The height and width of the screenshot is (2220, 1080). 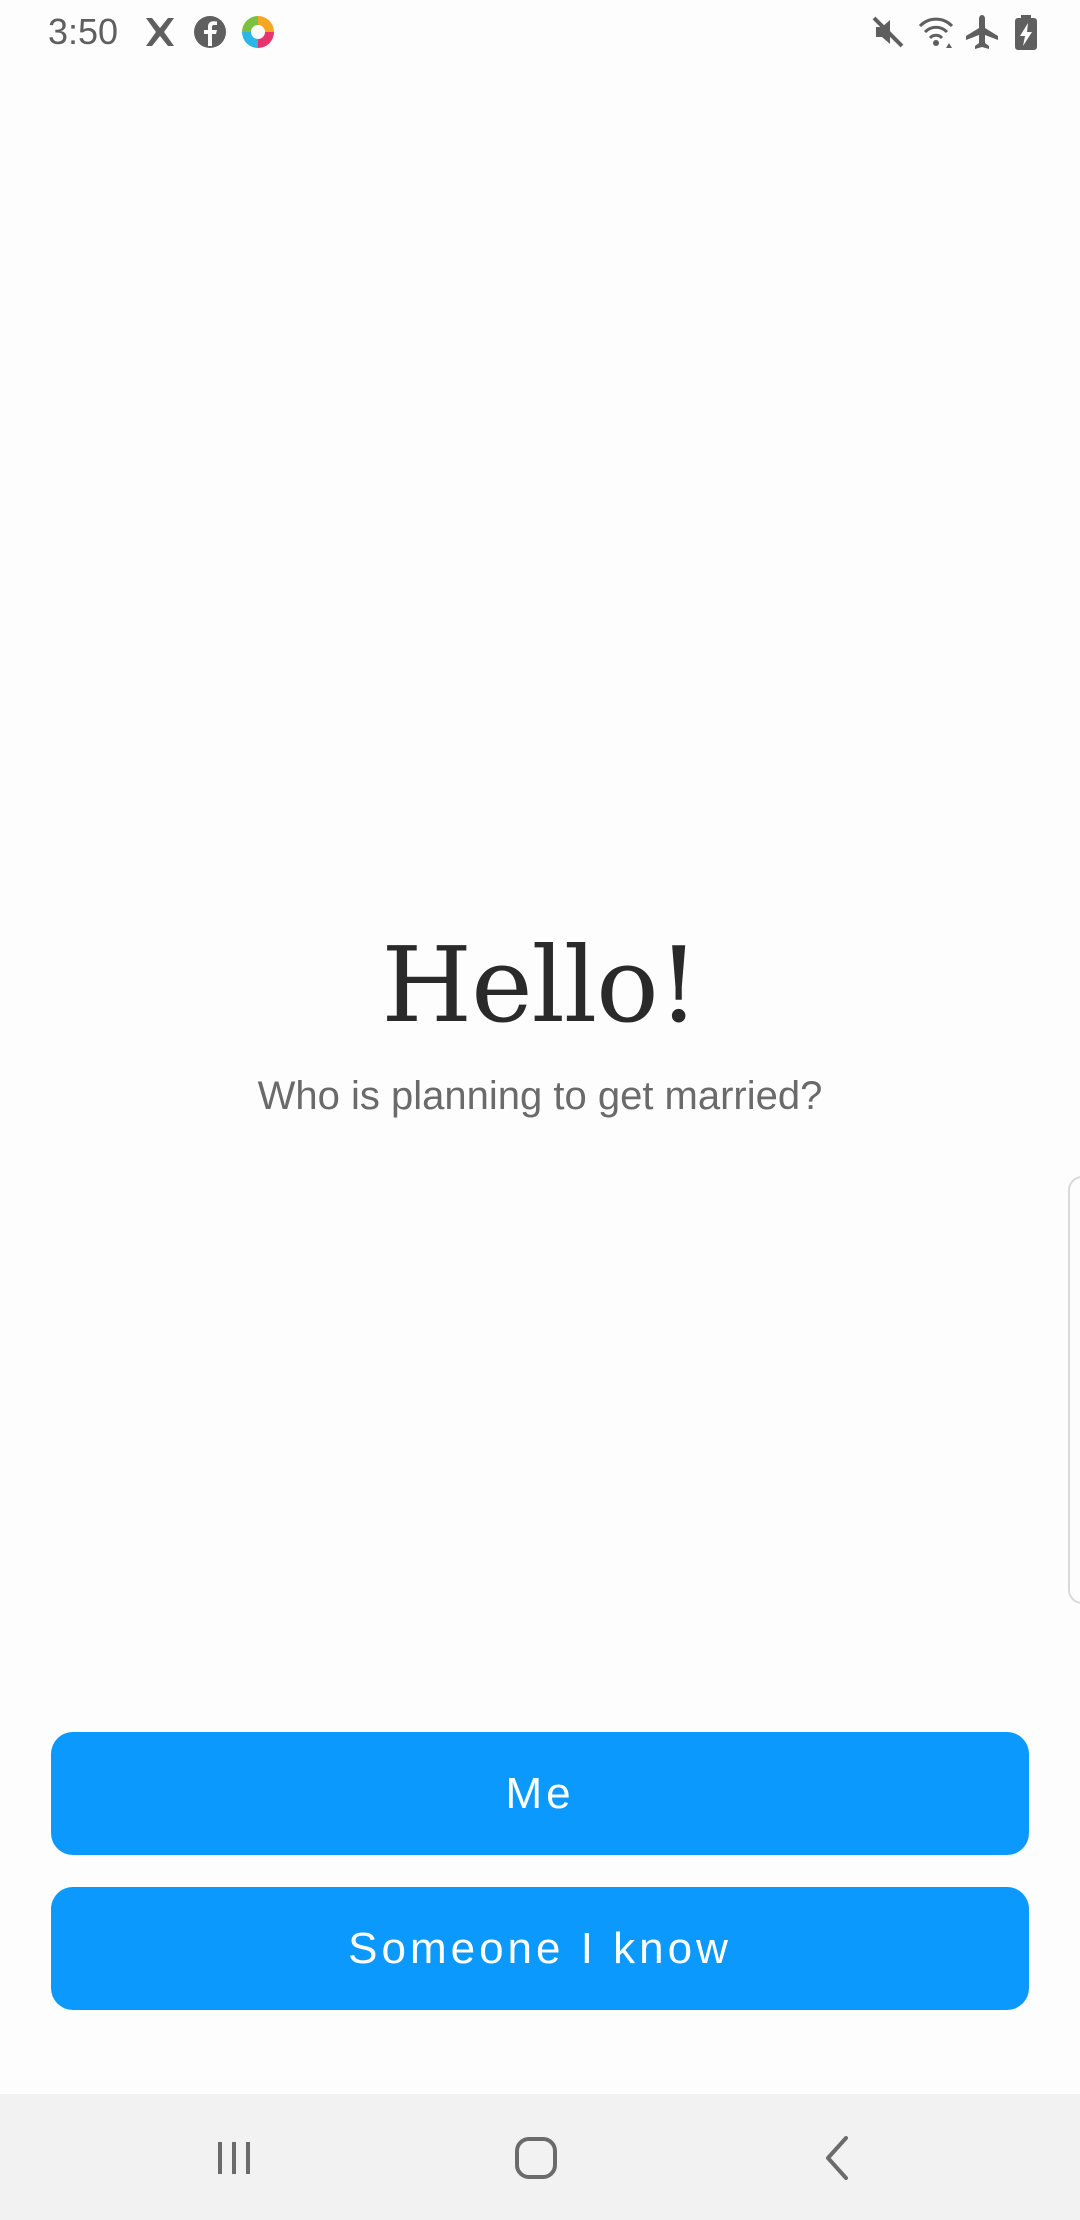 What do you see at coordinates (982, 32) in the screenshot?
I see `airplane-mode-icon` at bounding box center [982, 32].